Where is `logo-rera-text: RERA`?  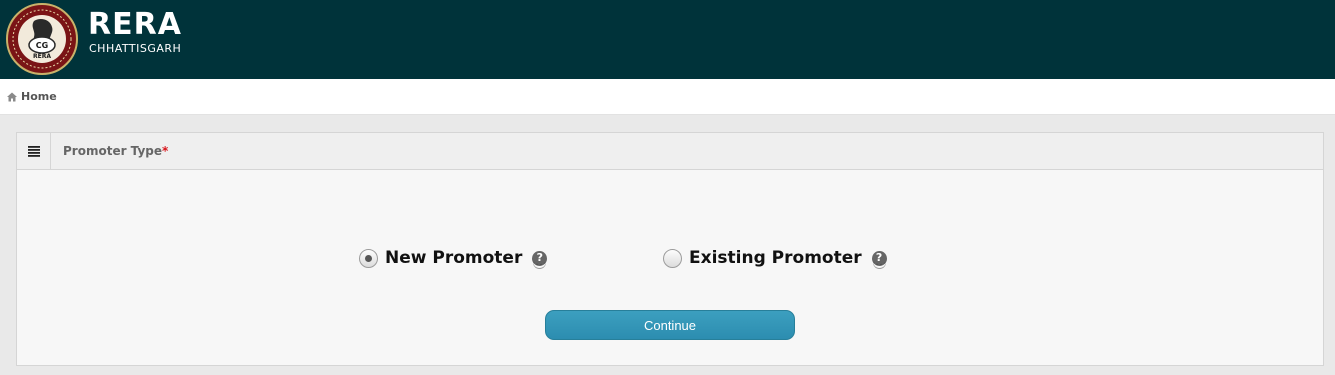 logo-rera-text: RERA is located at coordinates (42, 56).